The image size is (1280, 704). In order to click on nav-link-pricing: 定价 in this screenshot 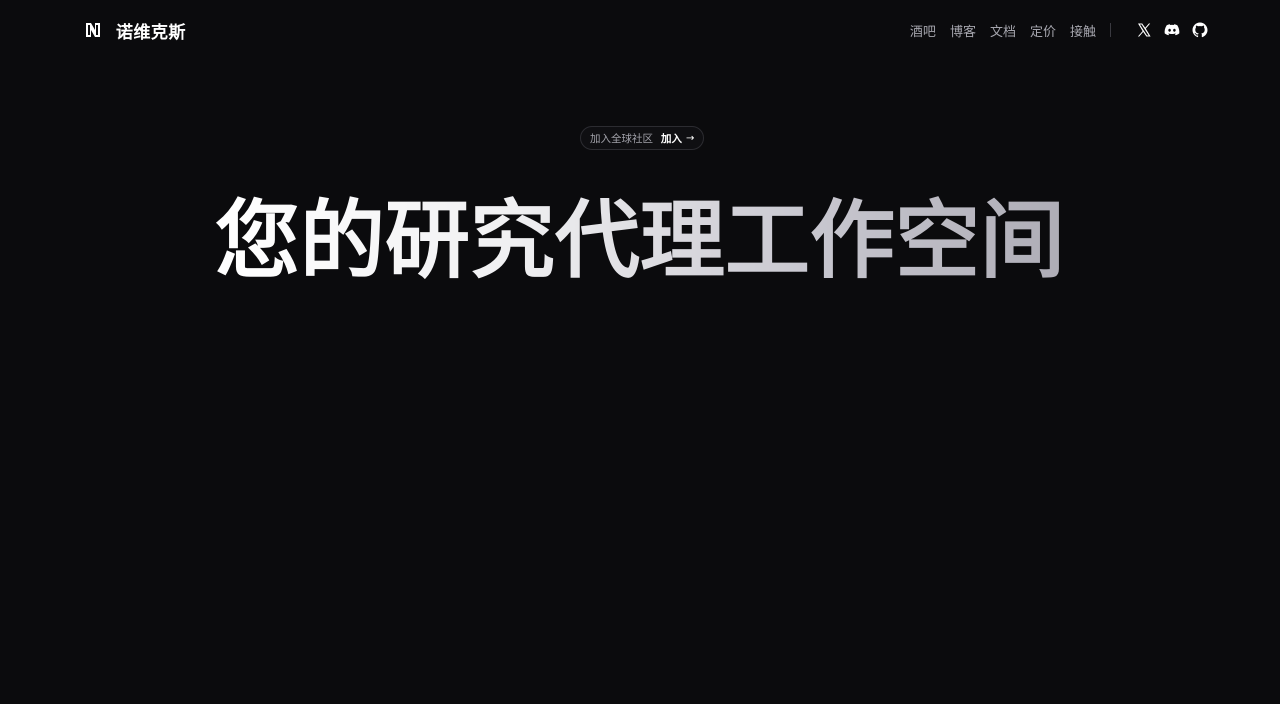, I will do `click(1043, 30)`.